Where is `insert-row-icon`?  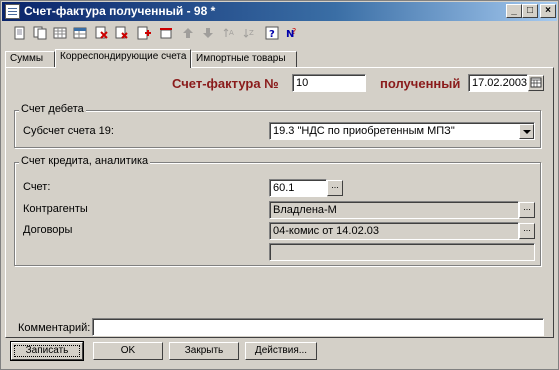 insert-row-icon is located at coordinates (166, 33).